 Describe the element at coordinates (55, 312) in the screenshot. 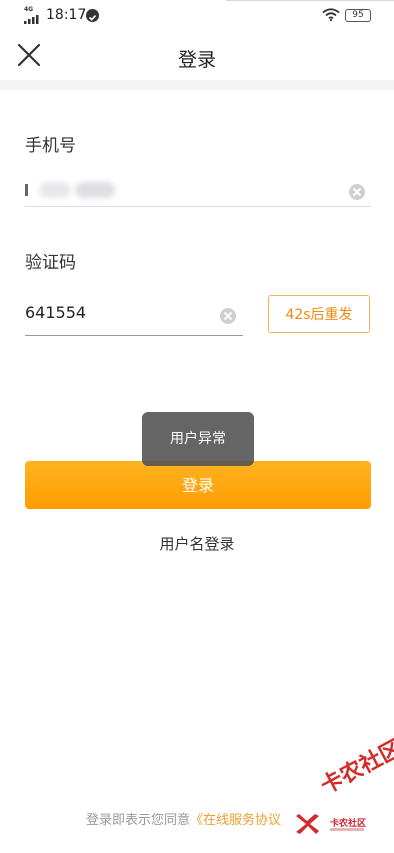

I see `code-input: 641554` at that location.